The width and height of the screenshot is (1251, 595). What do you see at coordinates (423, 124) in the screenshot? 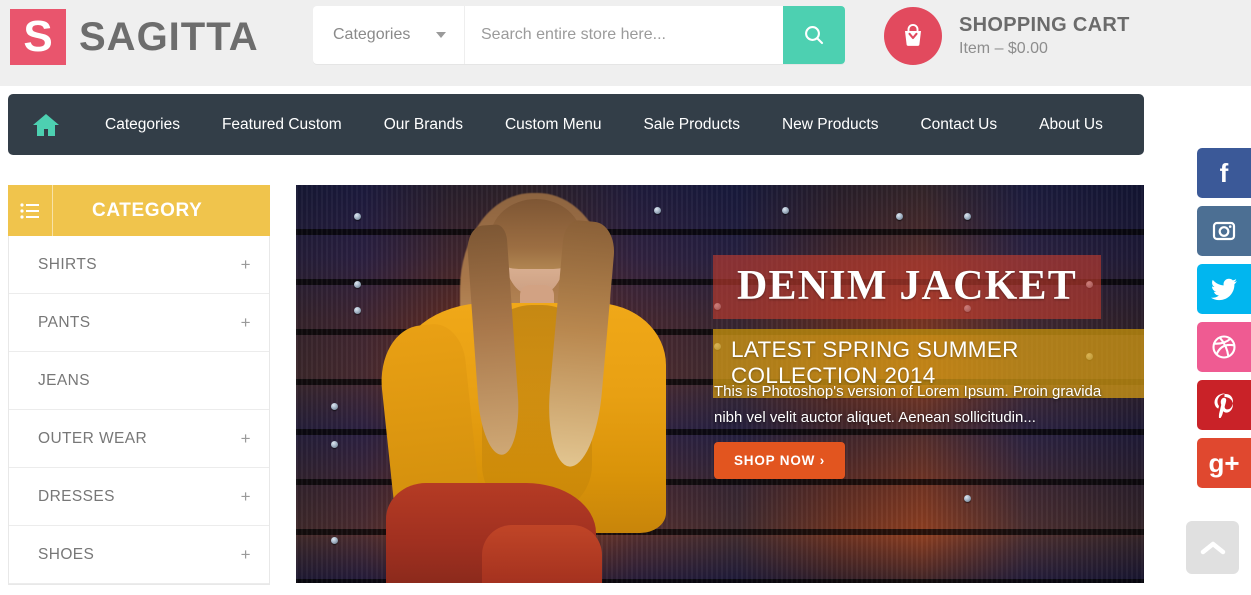
I see `nav-item-our-brands: Our Brands` at bounding box center [423, 124].